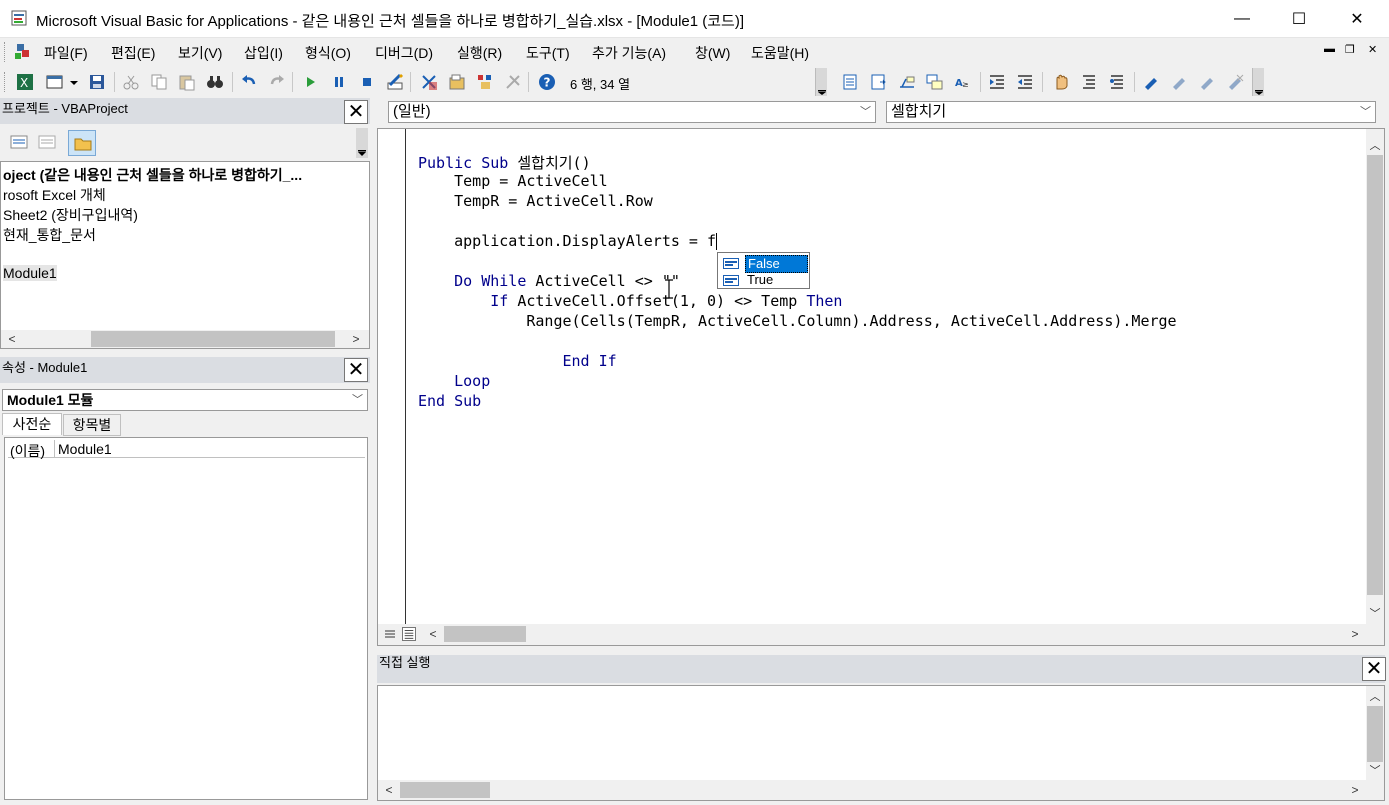 This screenshot has width=1389, height=805. What do you see at coordinates (249, 82) in the screenshot?
I see `undo-icon` at bounding box center [249, 82].